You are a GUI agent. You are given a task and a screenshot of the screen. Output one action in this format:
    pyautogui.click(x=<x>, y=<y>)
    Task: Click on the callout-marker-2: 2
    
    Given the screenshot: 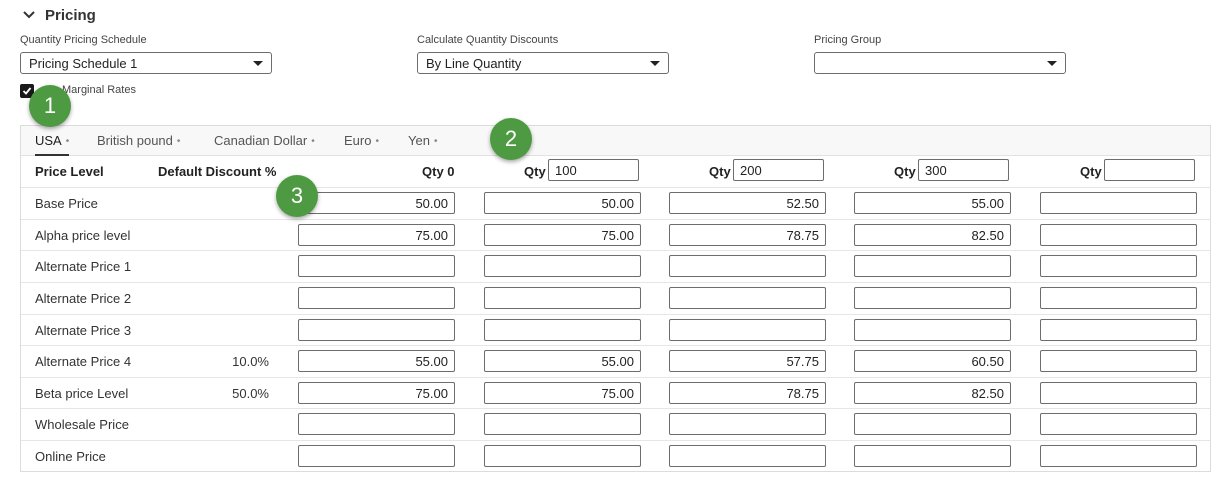 What is the action you would take?
    pyautogui.click(x=511, y=139)
    